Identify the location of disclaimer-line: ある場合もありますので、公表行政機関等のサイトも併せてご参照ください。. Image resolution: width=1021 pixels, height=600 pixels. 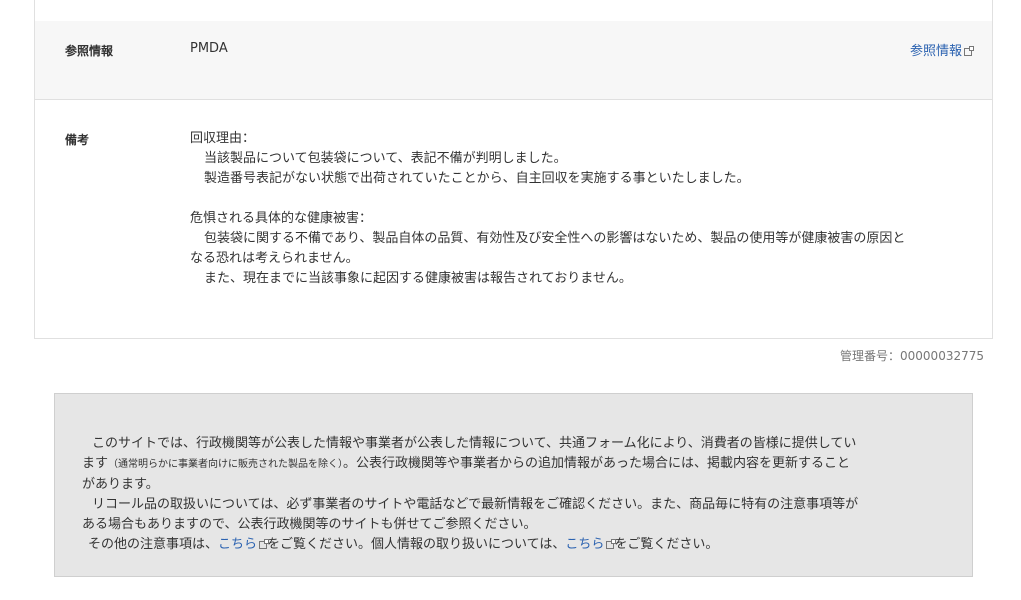
(309, 524).